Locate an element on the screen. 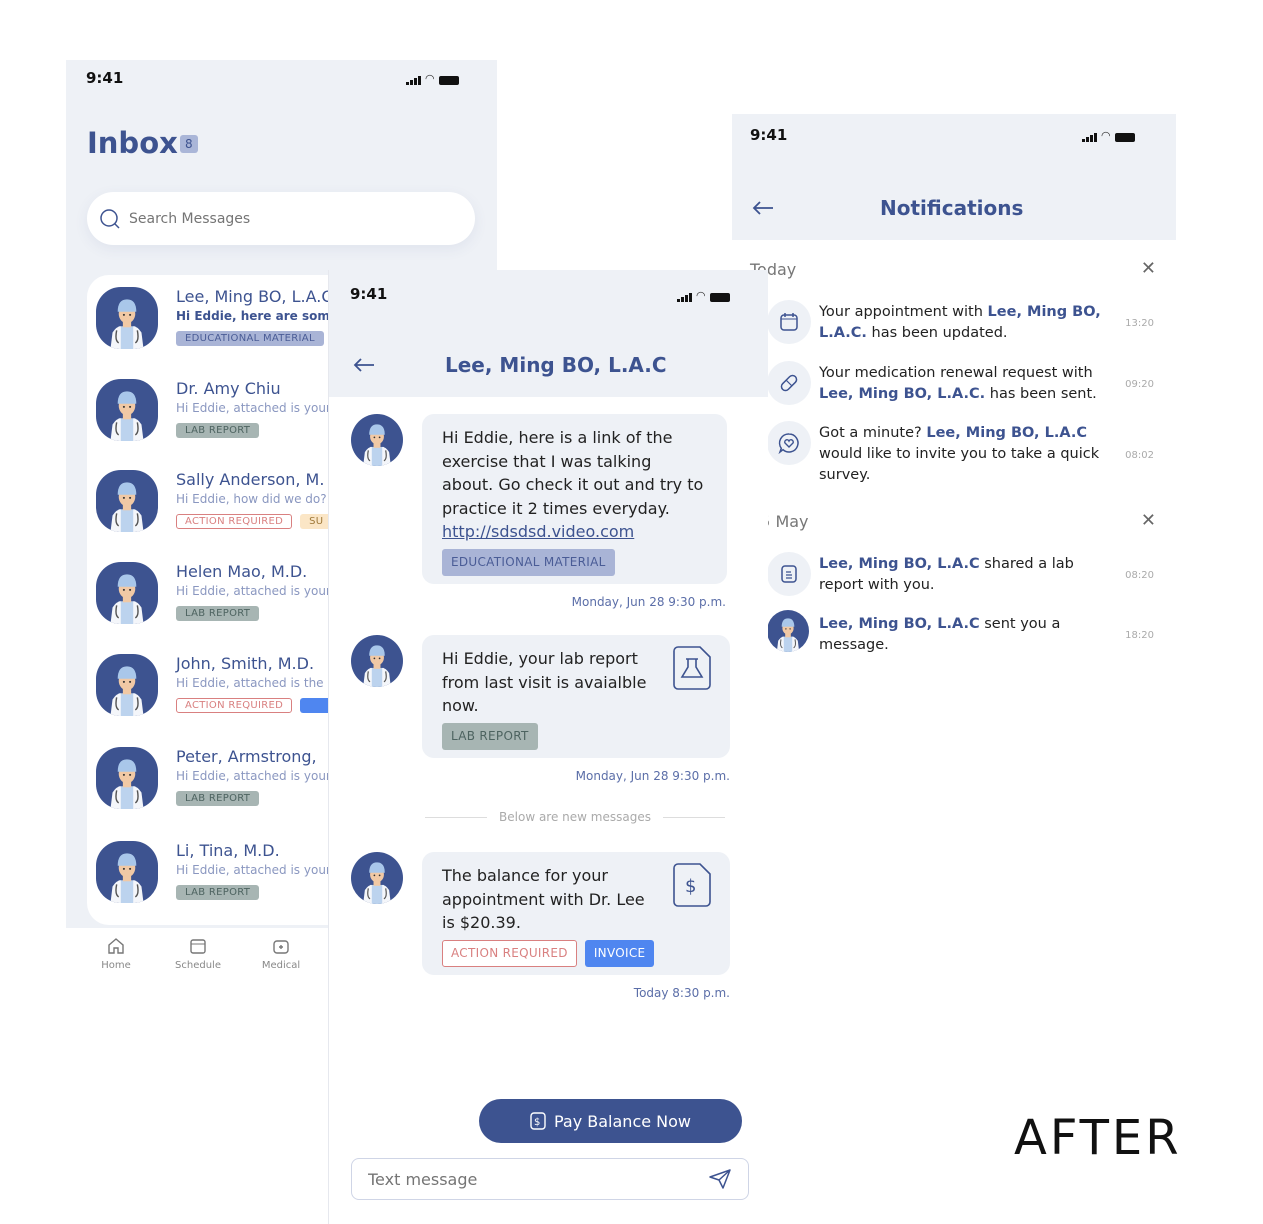  pill-icon is located at coordinates (789, 383).